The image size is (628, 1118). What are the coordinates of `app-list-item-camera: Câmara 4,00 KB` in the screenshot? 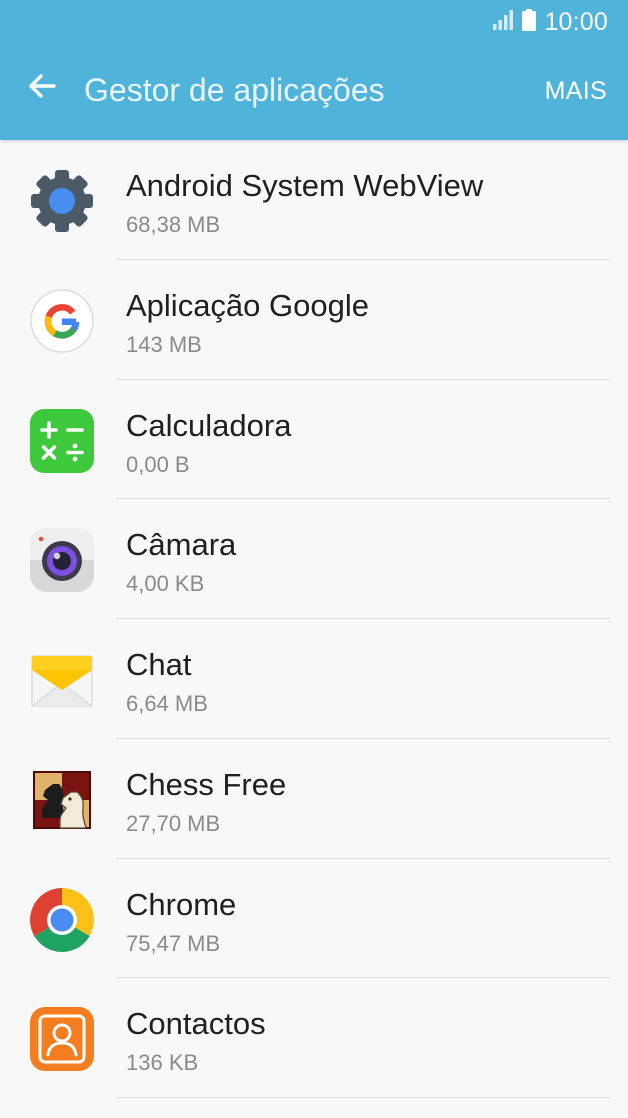 It's located at (314, 559).